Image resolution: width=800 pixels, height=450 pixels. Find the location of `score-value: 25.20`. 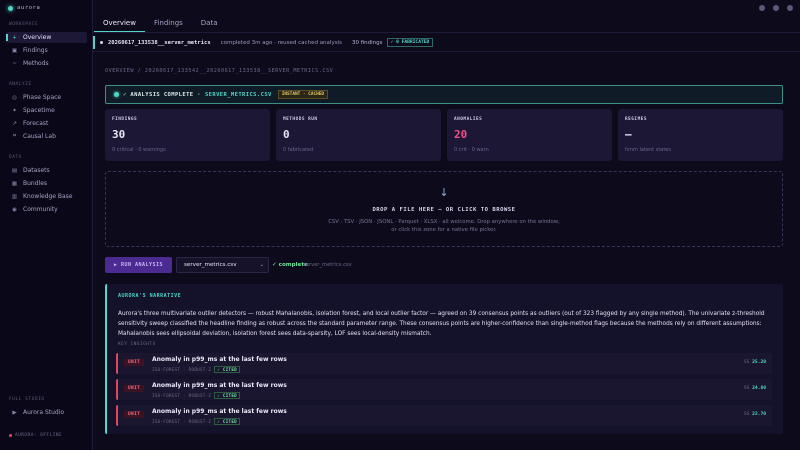

score-value: 25.20 is located at coordinates (759, 362).